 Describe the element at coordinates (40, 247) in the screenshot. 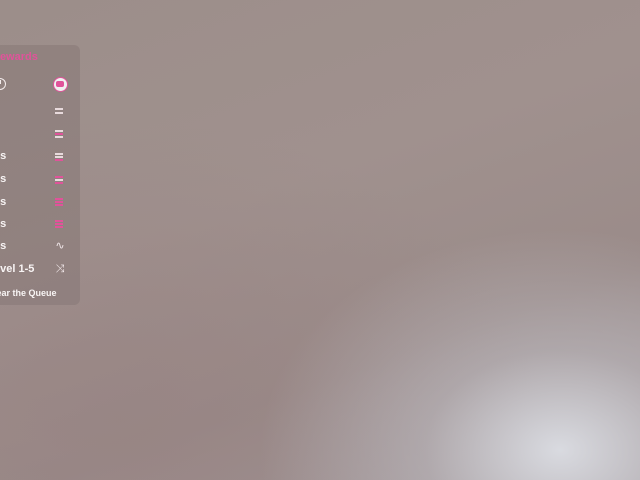

I see `queue-item: 0s ∿` at that location.